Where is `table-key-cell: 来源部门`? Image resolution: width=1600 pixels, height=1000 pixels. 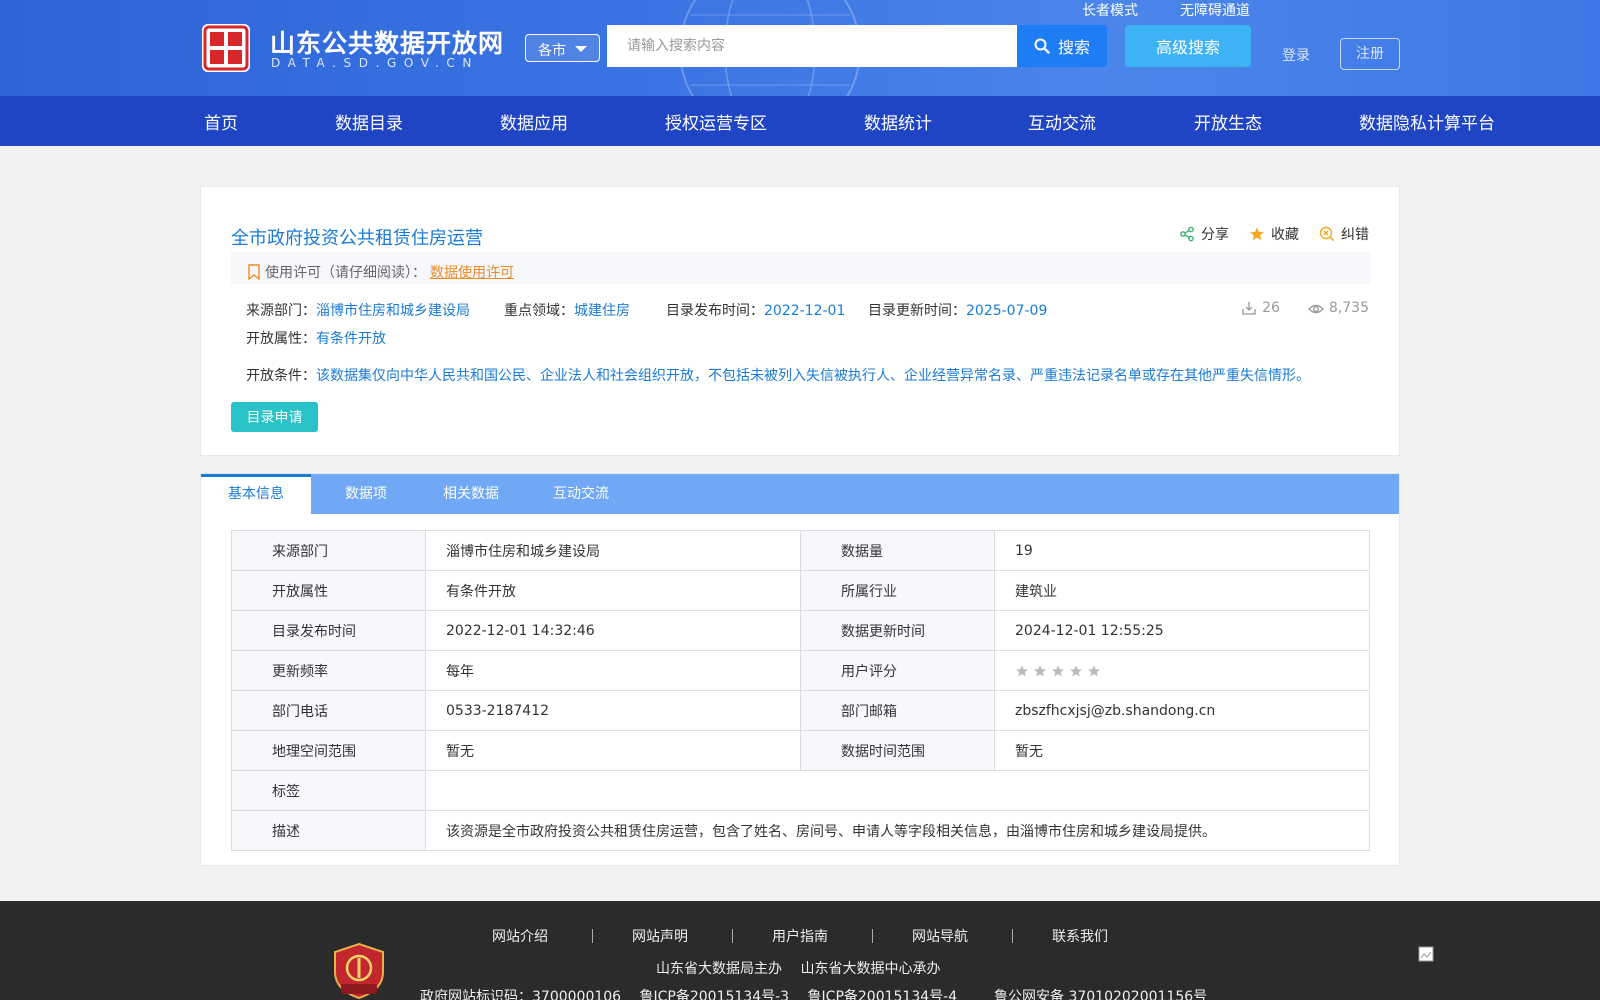
table-key-cell: 来源部门 is located at coordinates (328, 550).